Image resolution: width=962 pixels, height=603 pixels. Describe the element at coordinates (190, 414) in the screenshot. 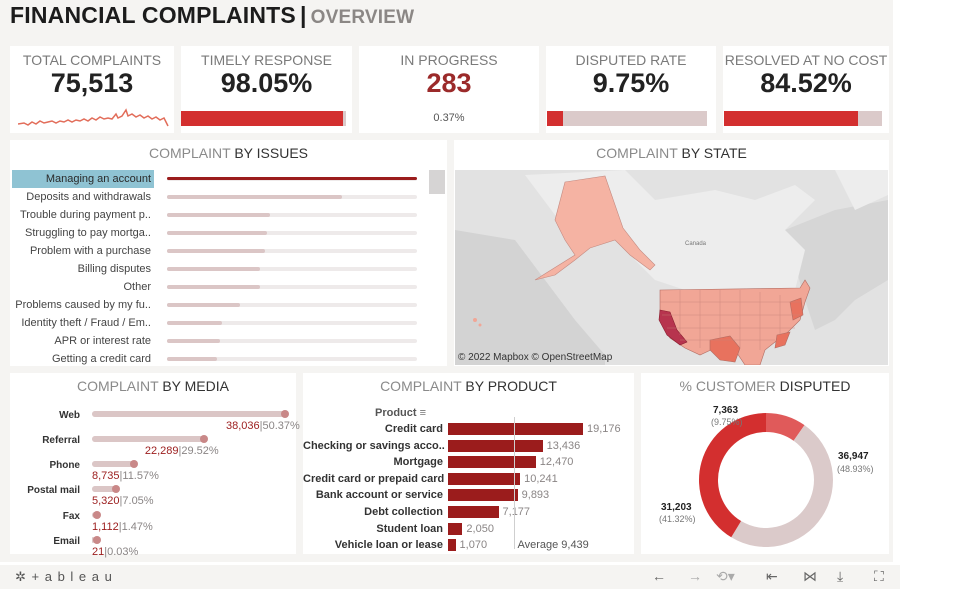

I see `media-track` at that location.